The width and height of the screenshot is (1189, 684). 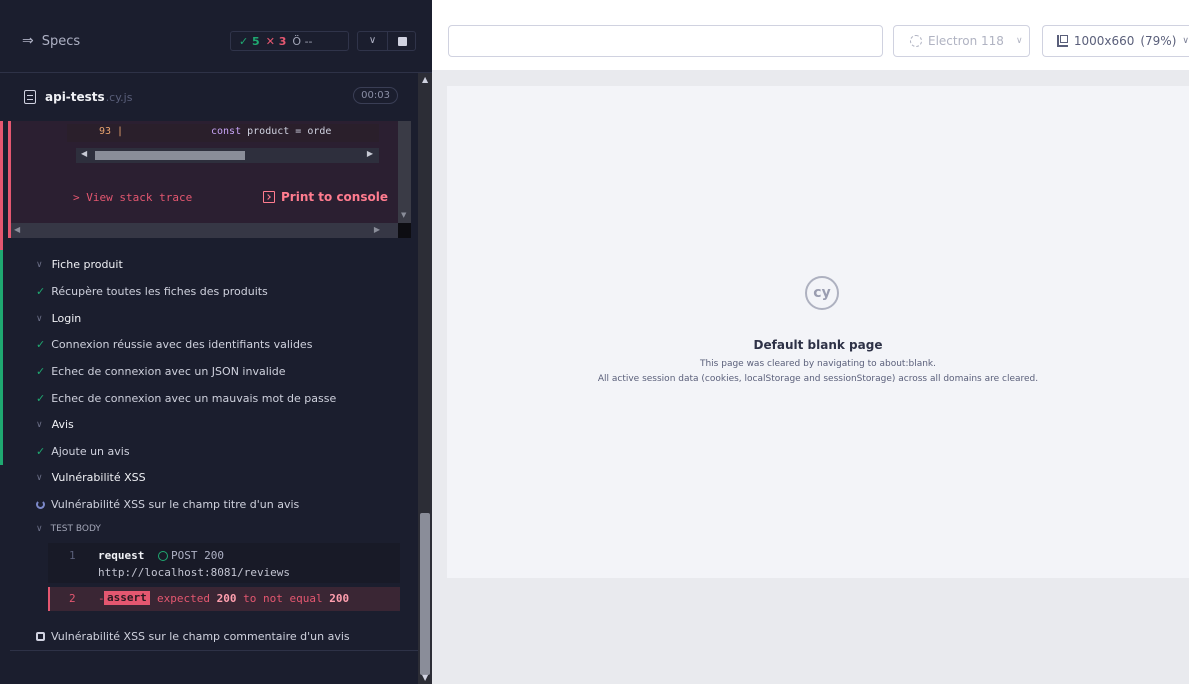 What do you see at coordinates (665, 41) in the screenshot?
I see `url-input` at bounding box center [665, 41].